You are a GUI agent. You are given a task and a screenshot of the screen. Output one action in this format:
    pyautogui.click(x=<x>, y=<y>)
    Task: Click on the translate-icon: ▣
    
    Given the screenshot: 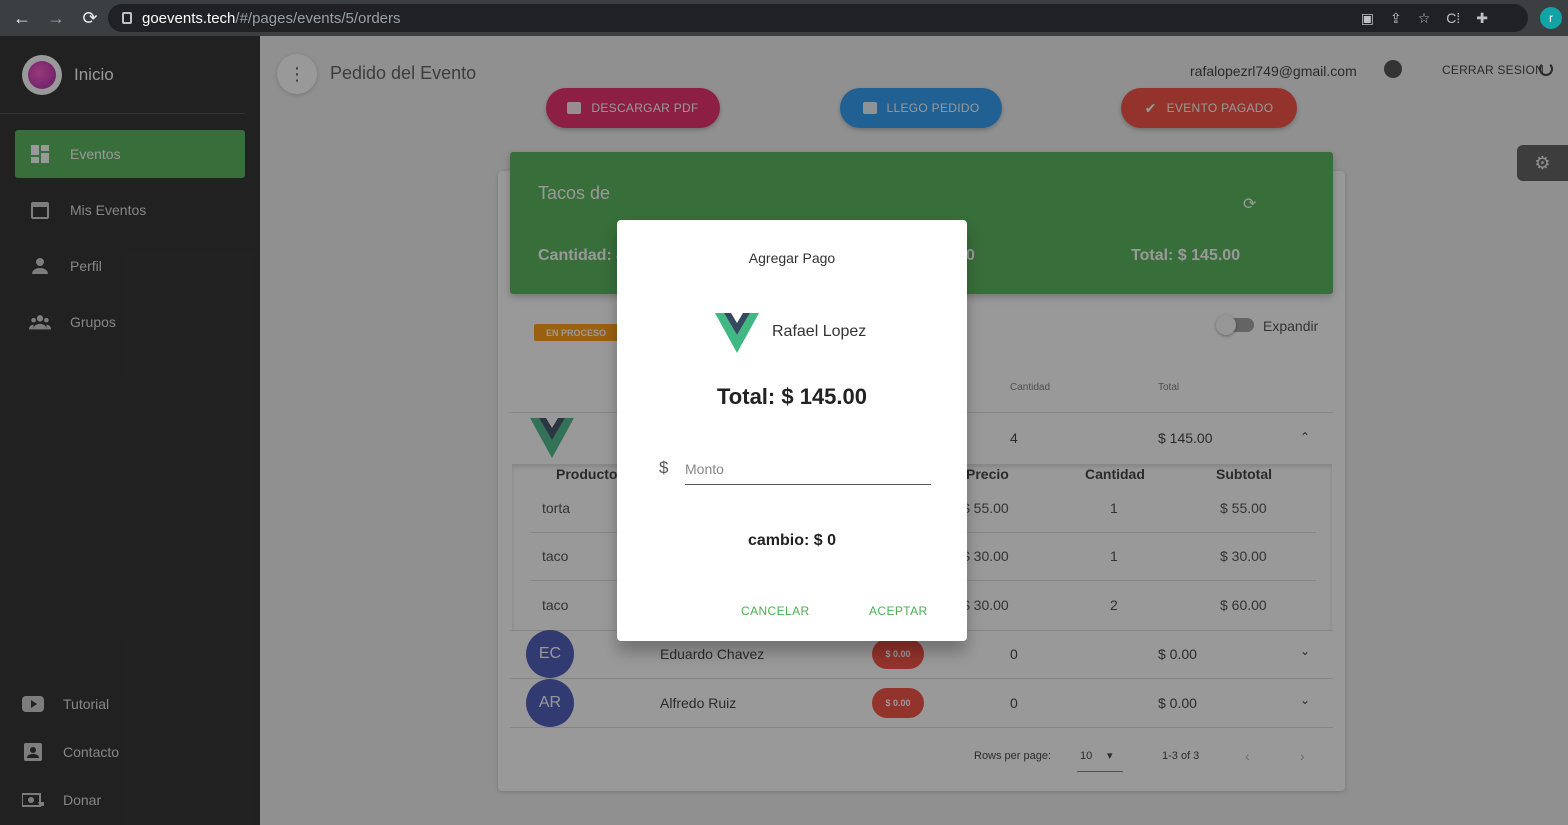 What is the action you would take?
    pyautogui.click(x=1367, y=18)
    